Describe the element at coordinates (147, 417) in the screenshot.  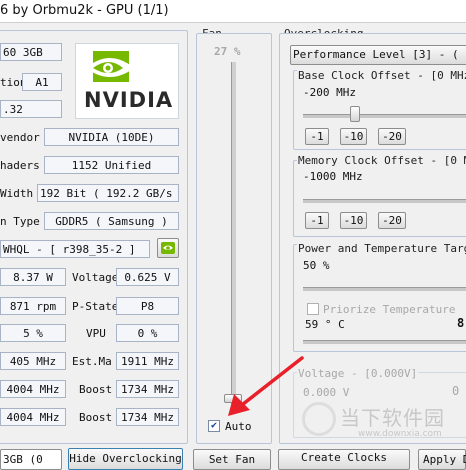
I see `default-boost-field: 1734 MHz` at that location.